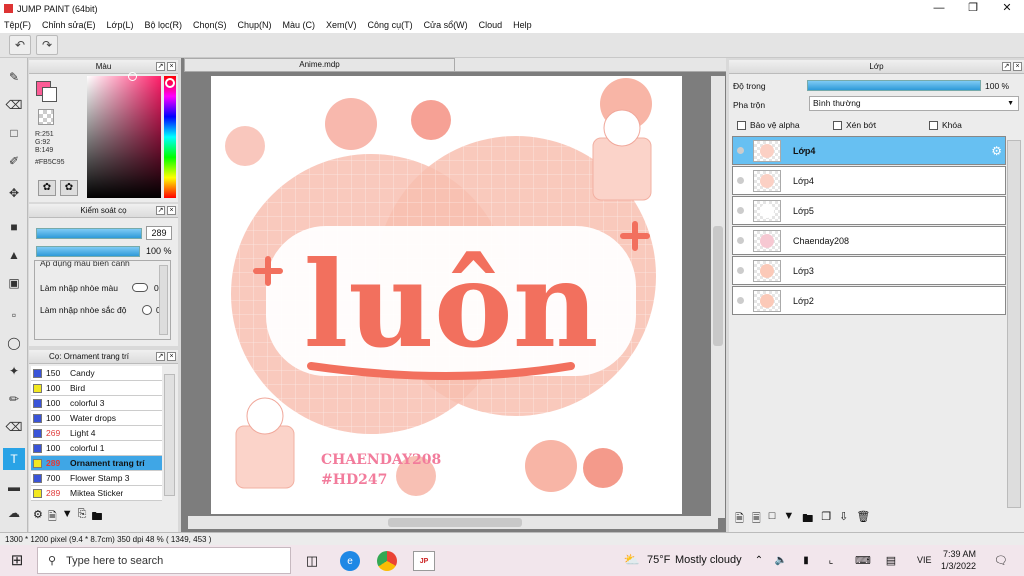 This screenshot has height=576, width=1024. I want to click on new-folder-icon: 🖿, so click(807, 519).